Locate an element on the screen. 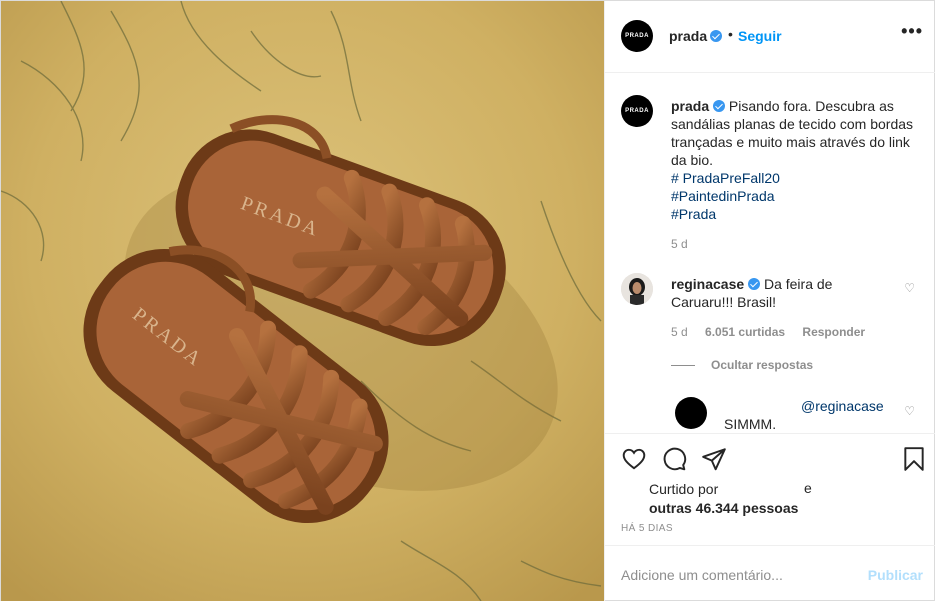 This screenshot has height=601, width=935. likes-summary: Curtido por outras 46.344 pessoas is located at coordinates (749, 499).